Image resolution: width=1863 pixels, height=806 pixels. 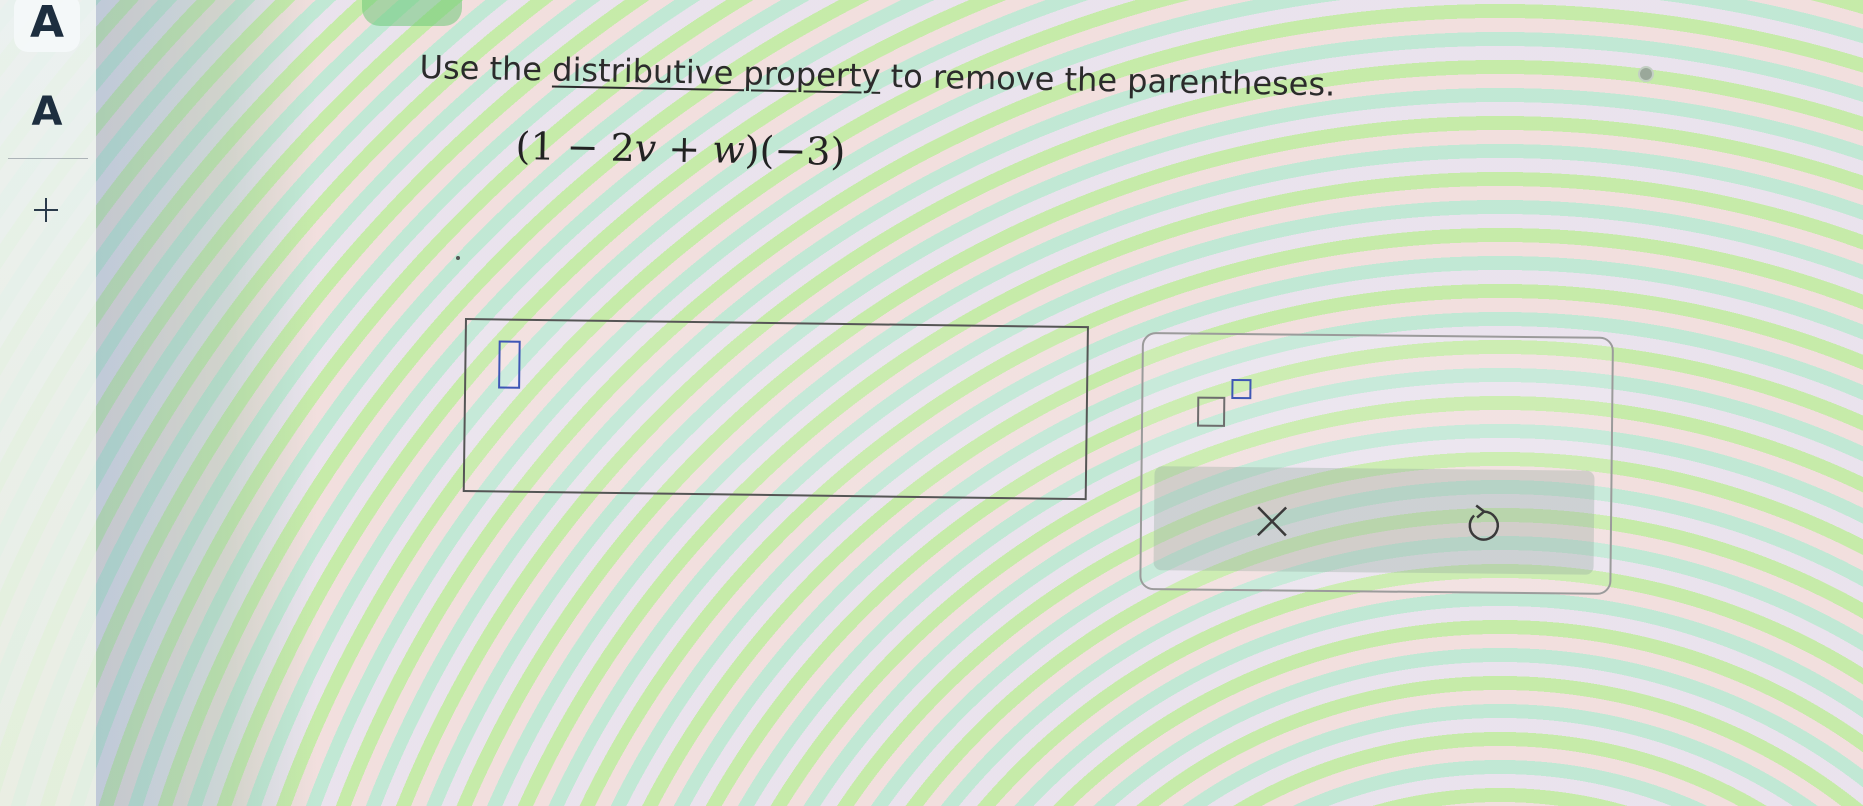 What do you see at coordinates (1108, 80) in the screenshot?
I see `question-suffix: to remove the parentheses.` at bounding box center [1108, 80].